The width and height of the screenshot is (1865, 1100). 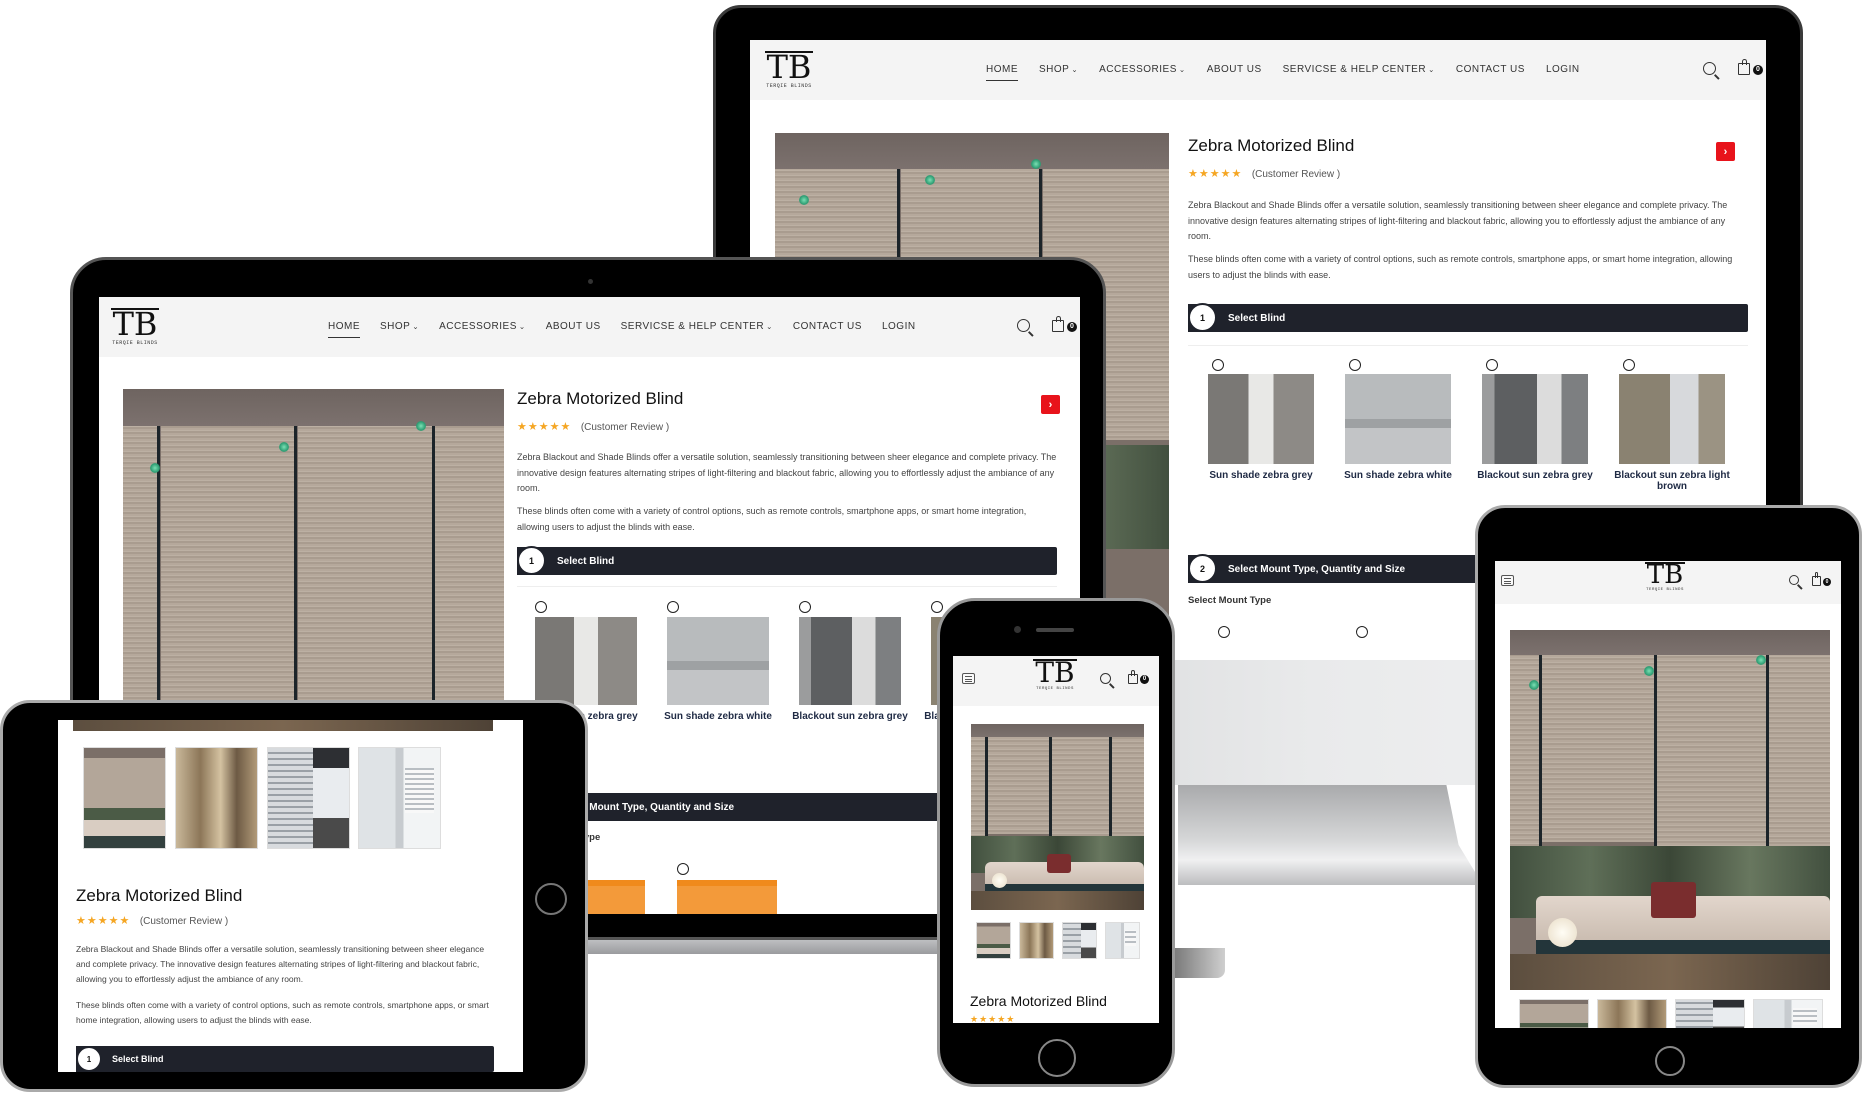 I want to click on laptop-camera, so click(x=590, y=281).